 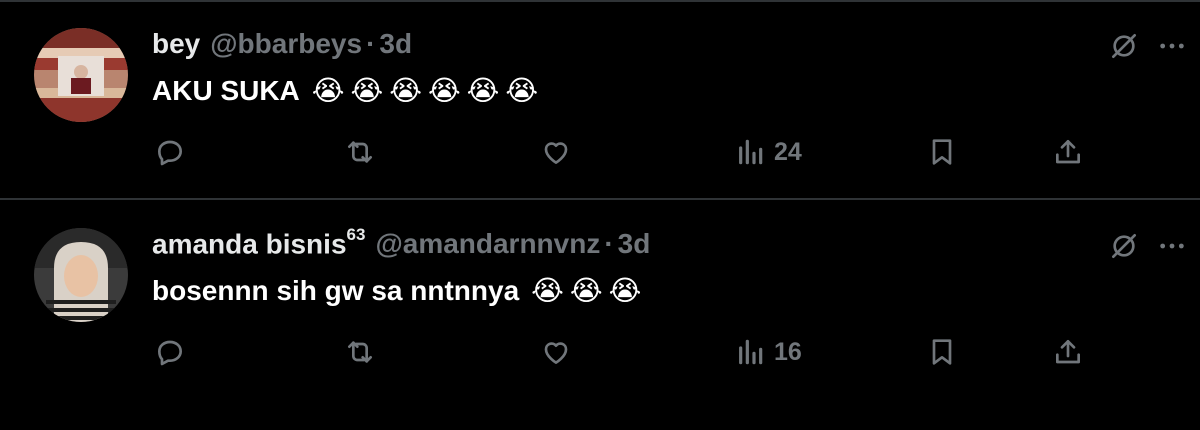 I want to click on view-count: 24, so click(x=788, y=151).